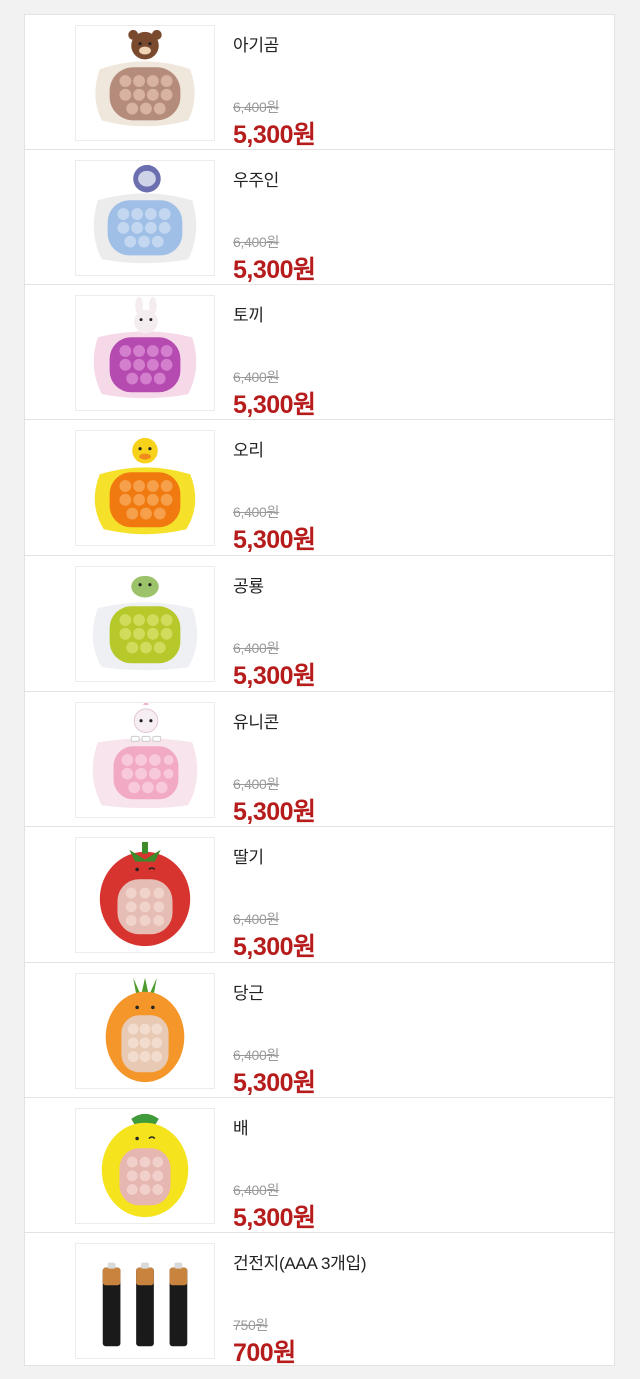  I want to click on duck-popit-toy-icon, so click(145, 488).